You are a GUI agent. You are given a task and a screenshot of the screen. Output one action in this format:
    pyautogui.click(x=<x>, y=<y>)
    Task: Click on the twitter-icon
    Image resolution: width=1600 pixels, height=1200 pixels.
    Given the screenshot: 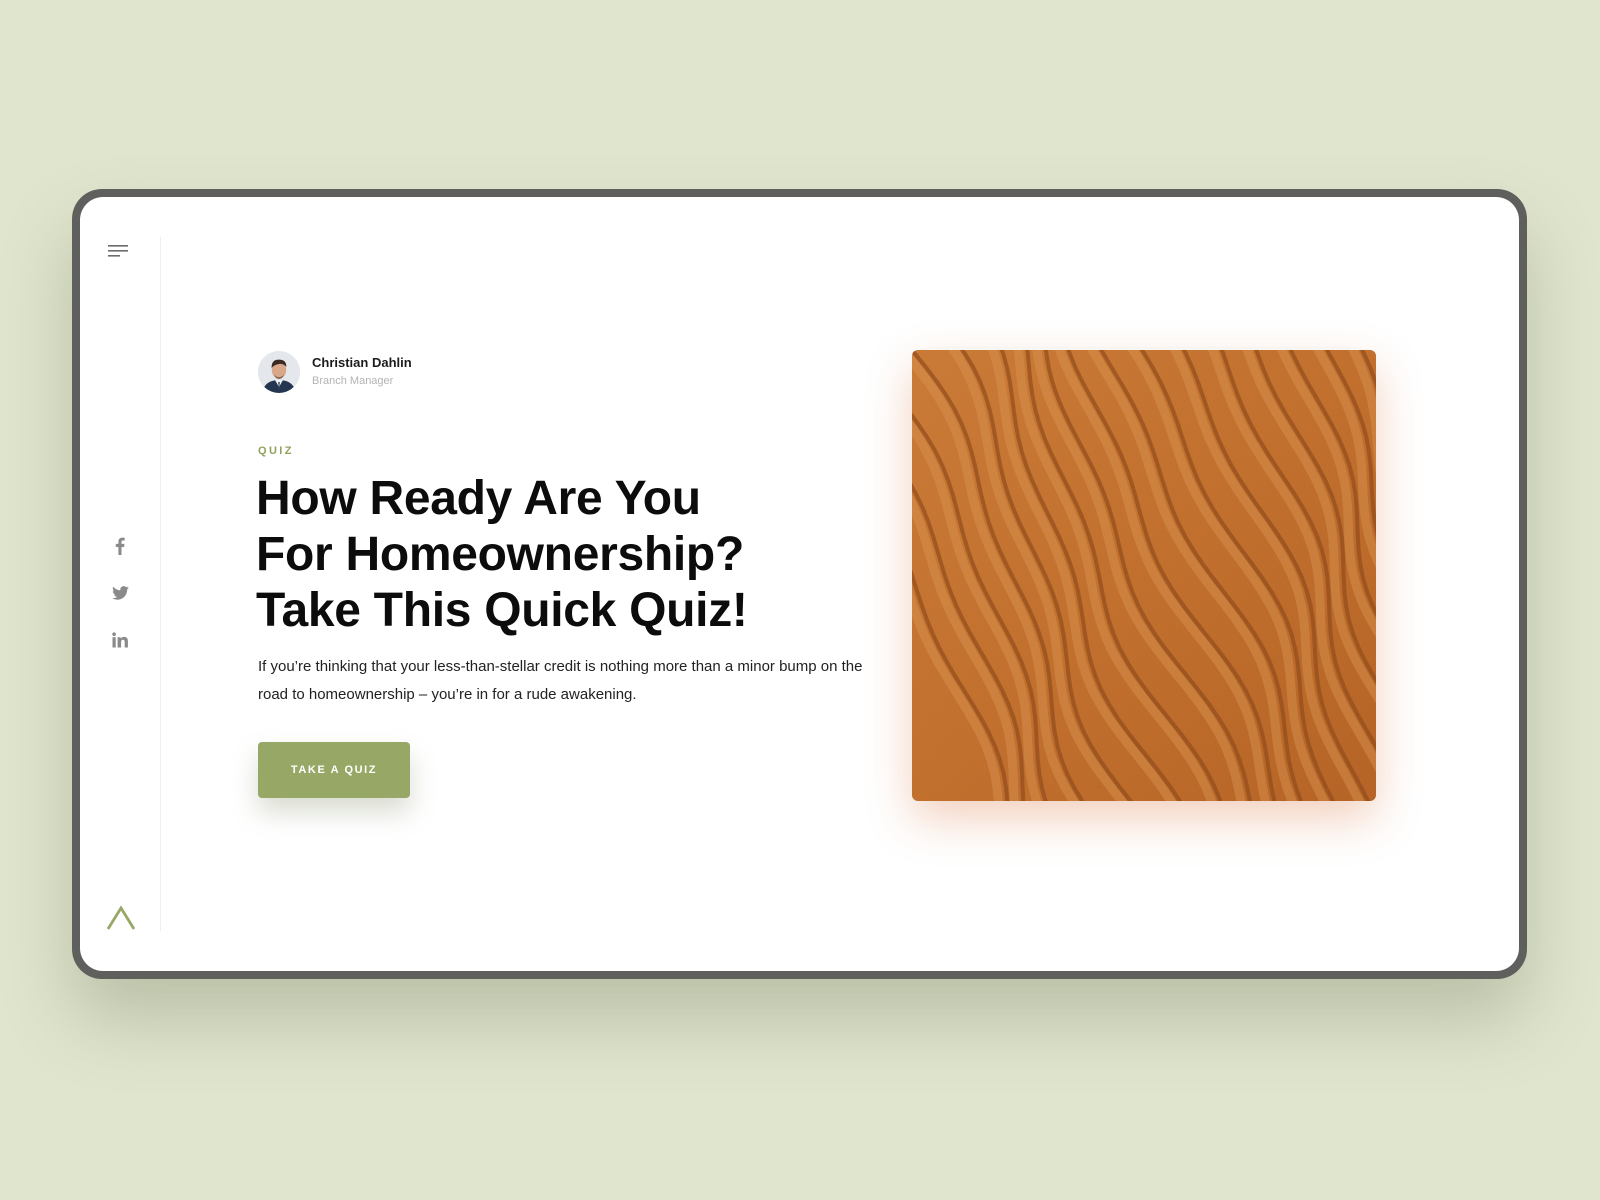 What is the action you would take?
    pyautogui.click(x=120, y=593)
    